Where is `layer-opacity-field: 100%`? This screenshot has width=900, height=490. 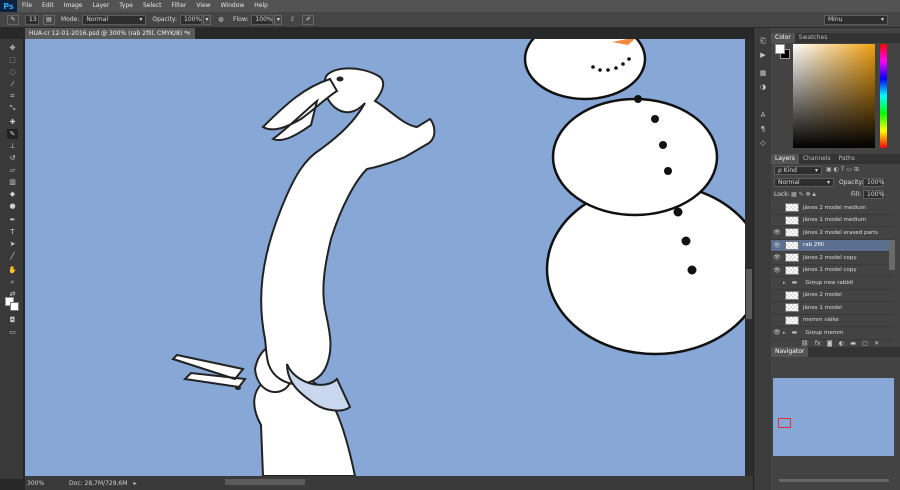 layer-opacity-field: 100% is located at coordinates (873, 182).